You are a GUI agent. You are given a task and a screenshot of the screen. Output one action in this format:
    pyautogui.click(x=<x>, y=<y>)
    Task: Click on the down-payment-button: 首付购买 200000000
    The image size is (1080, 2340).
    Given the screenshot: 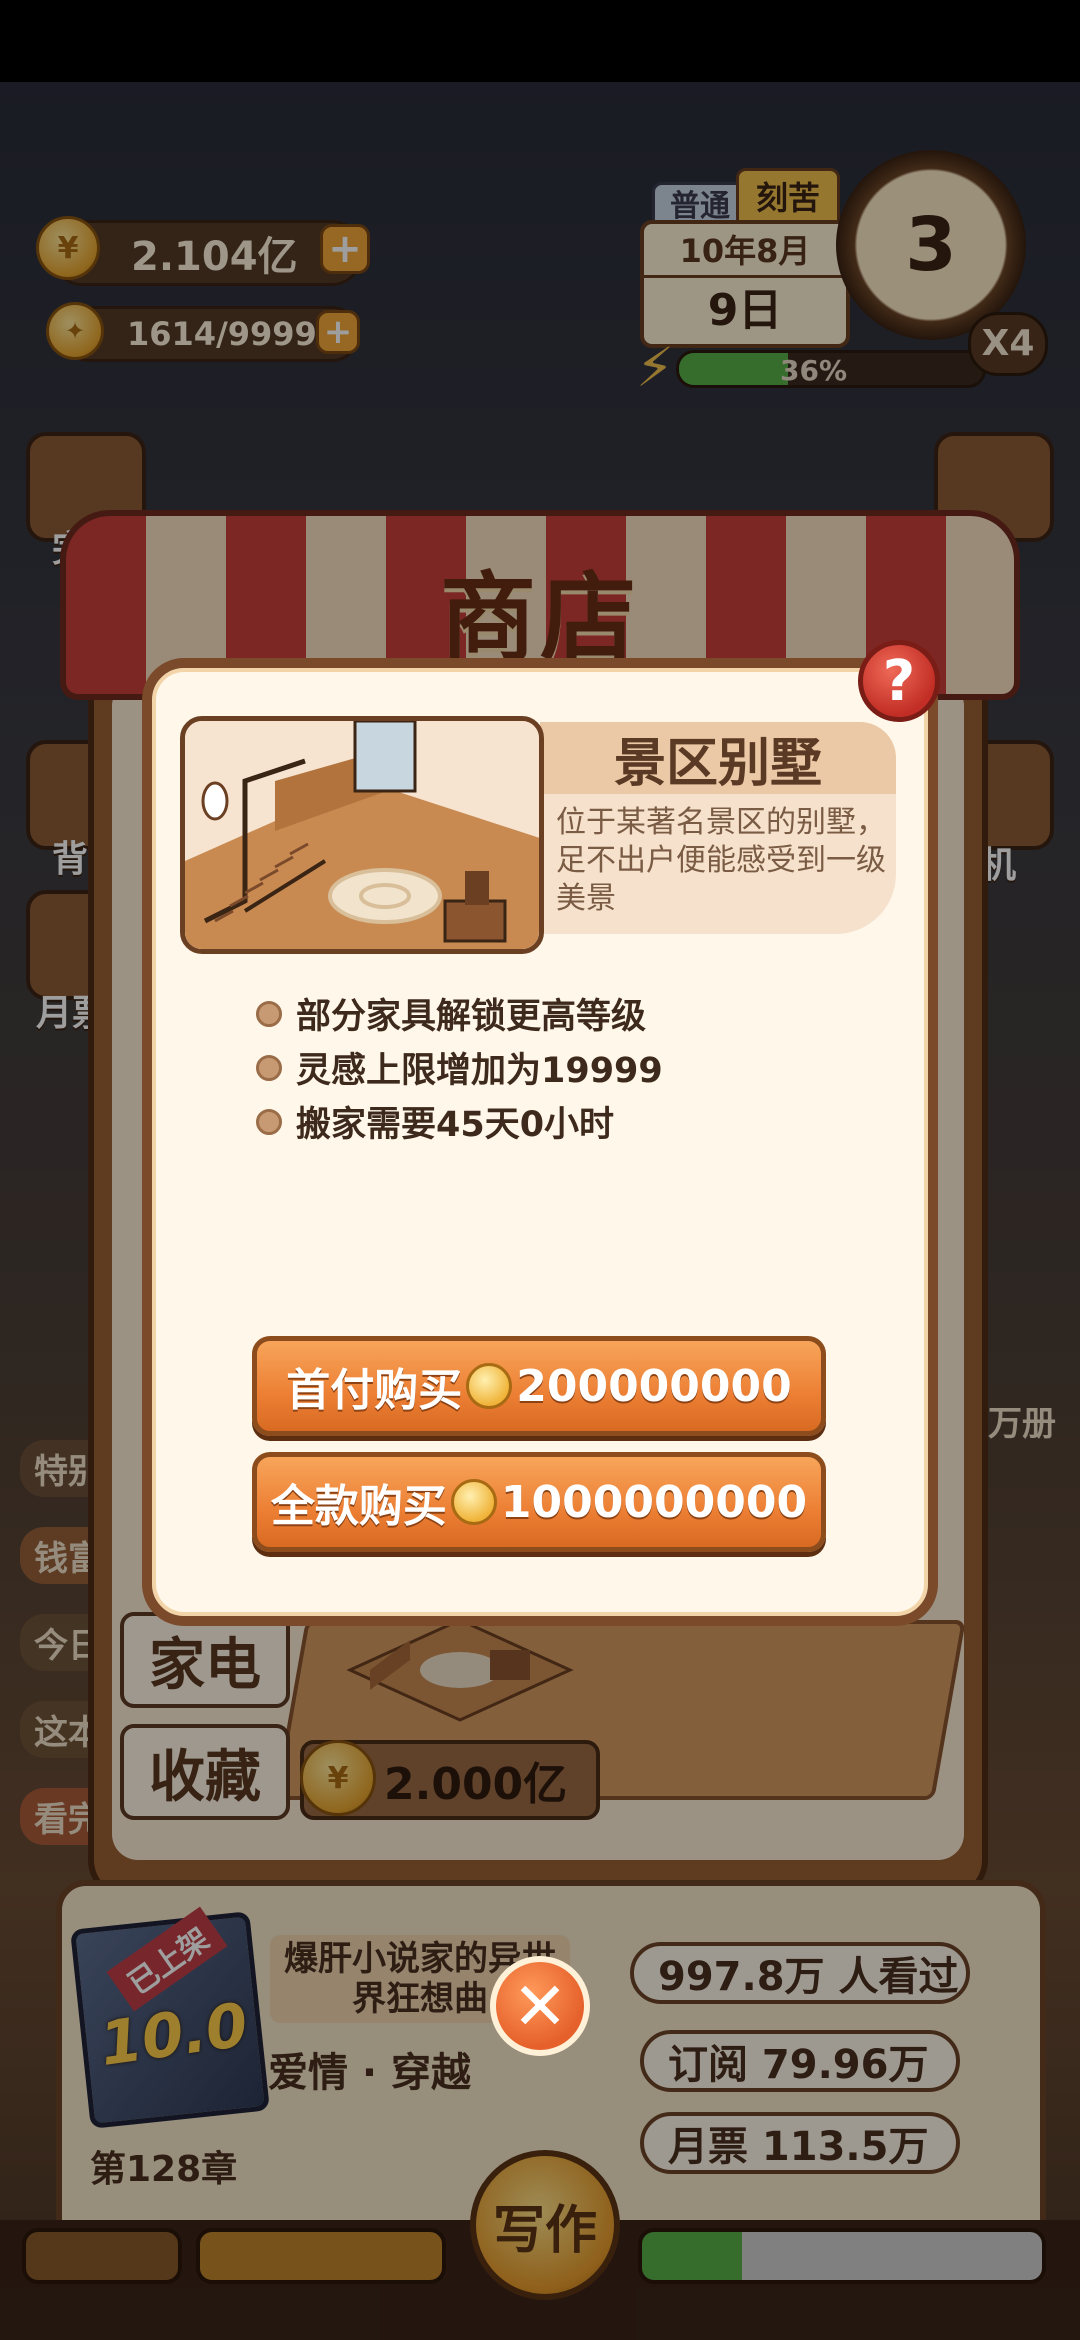 What is the action you would take?
    pyautogui.click(x=539, y=1386)
    